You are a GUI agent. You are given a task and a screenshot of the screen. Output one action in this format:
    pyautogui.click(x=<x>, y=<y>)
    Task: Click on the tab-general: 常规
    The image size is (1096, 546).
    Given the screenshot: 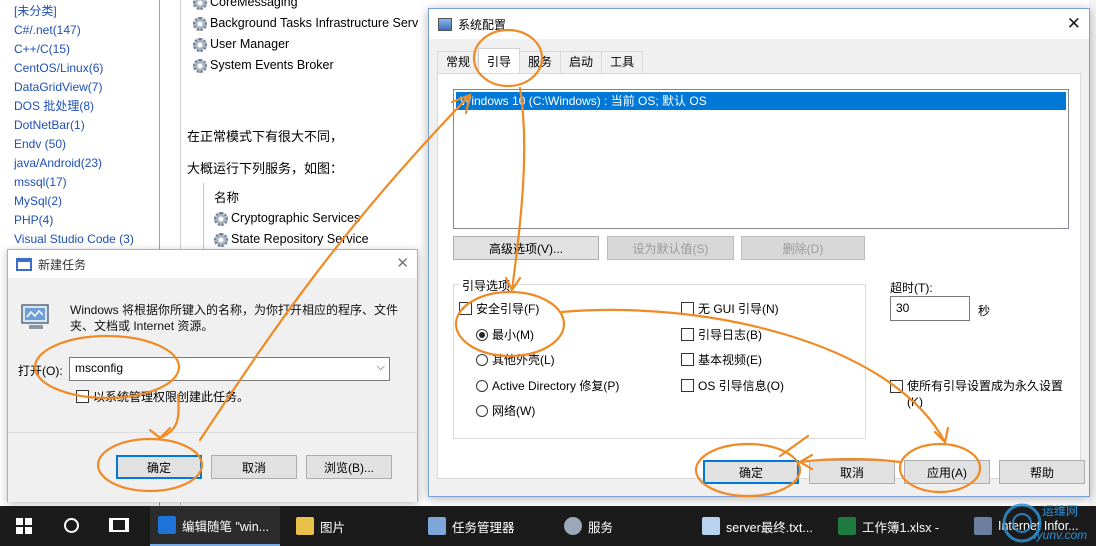 What is the action you would take?
    pyautogui.click(x=458, y=62)
    